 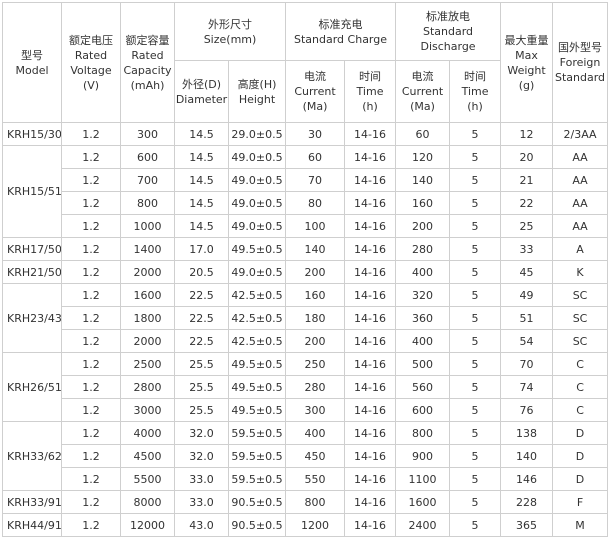 What do you see at coordinates (423, 203) in the screenshot?
I see `table-cell: 160` at bounding box center [423, 203].